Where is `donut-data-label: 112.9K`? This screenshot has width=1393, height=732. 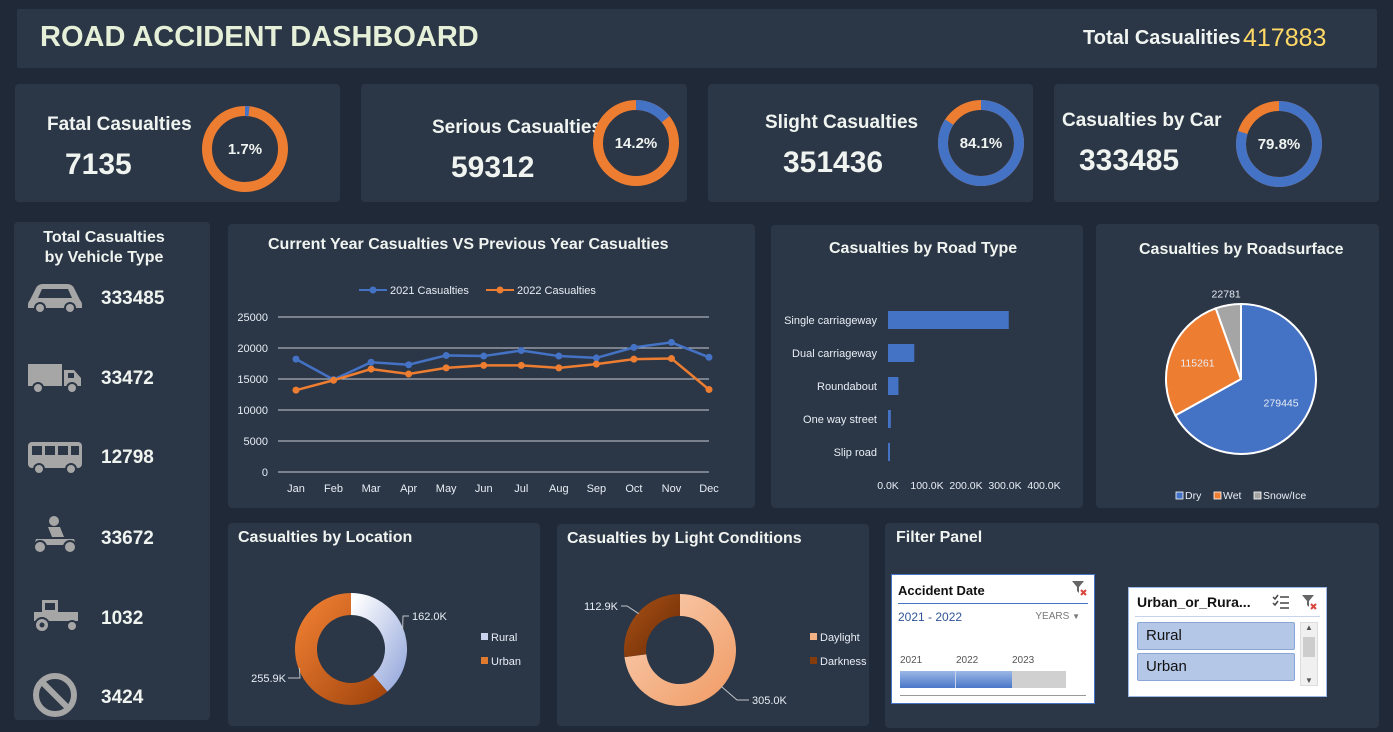
donut-data-label: 112.9K is located at coordinates (601, 607).